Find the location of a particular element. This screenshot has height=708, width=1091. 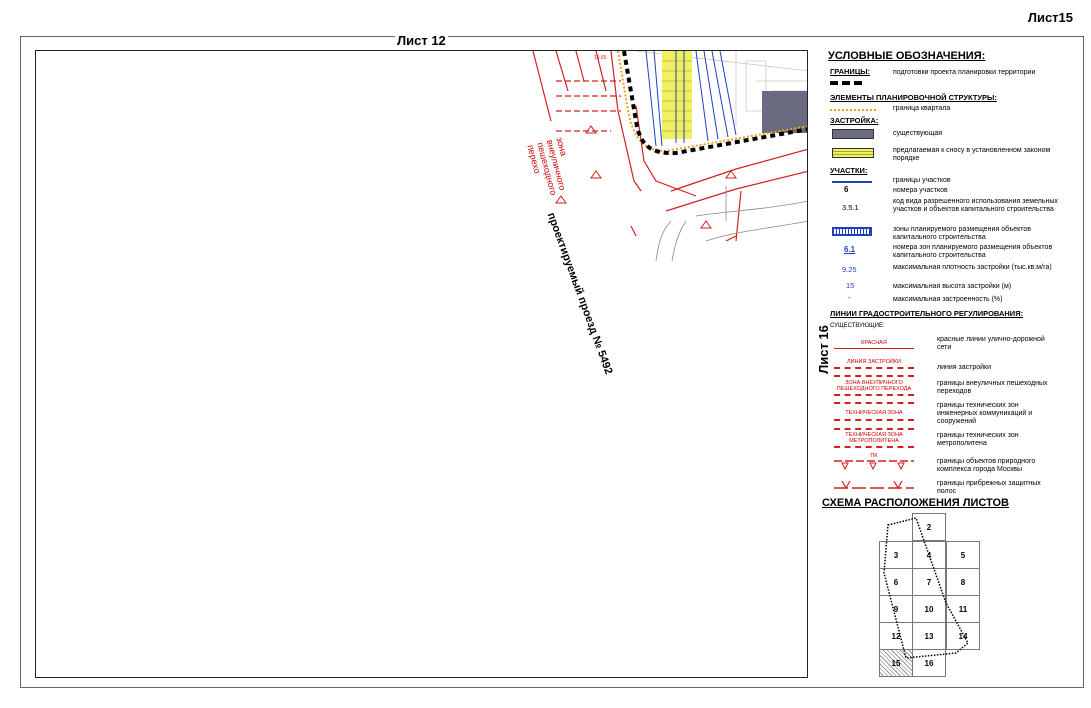

legend-existing-label: СУЩЕСТВУЮЩИЕ: is located at coordinates (857, 326).